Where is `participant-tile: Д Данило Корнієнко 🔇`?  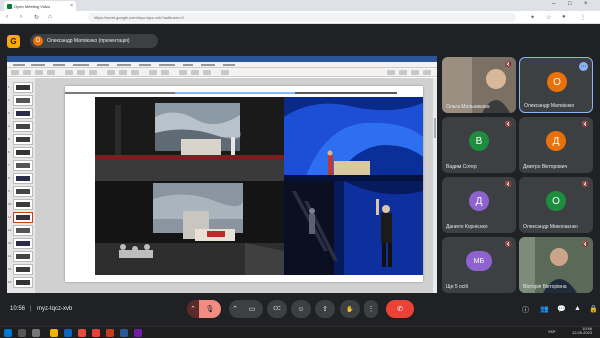 participant-tile: Д Данило Корнієнко 🔇 is located at coordinates (479, 205).